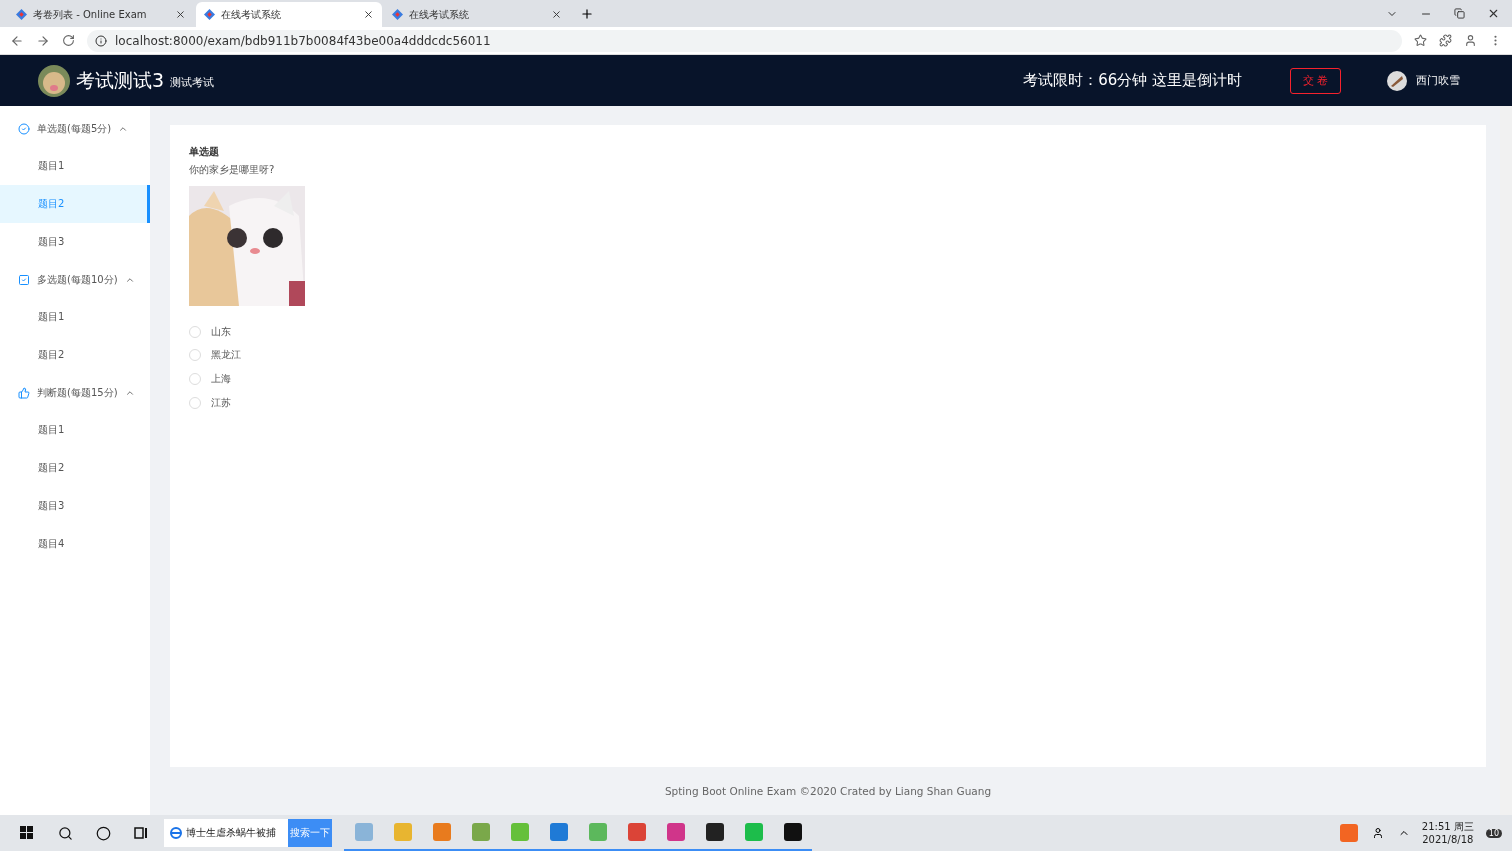  I want to click on radio-option: 江苏, so click(210, 402).